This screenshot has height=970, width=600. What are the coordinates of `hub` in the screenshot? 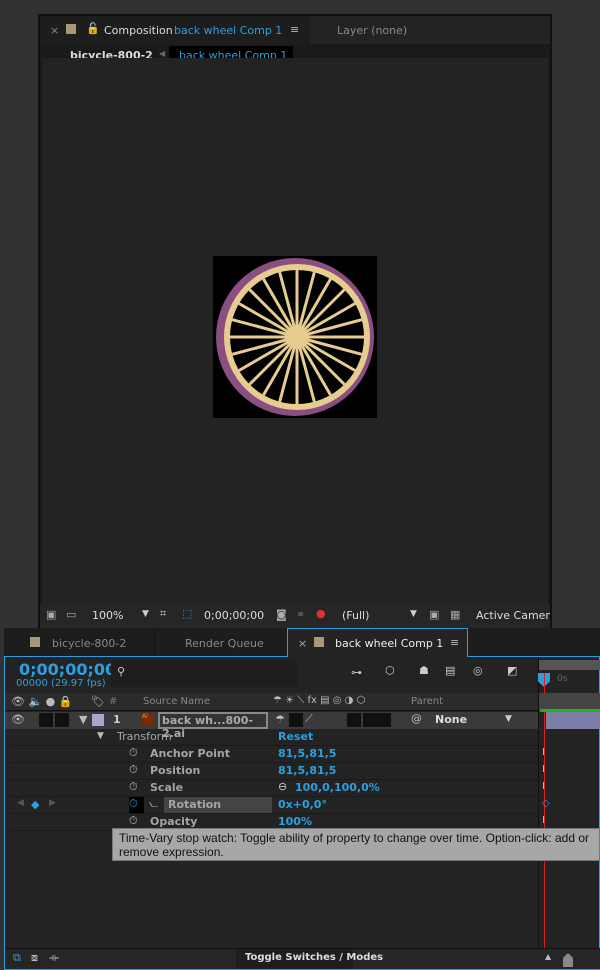 It's located at (297, 337).